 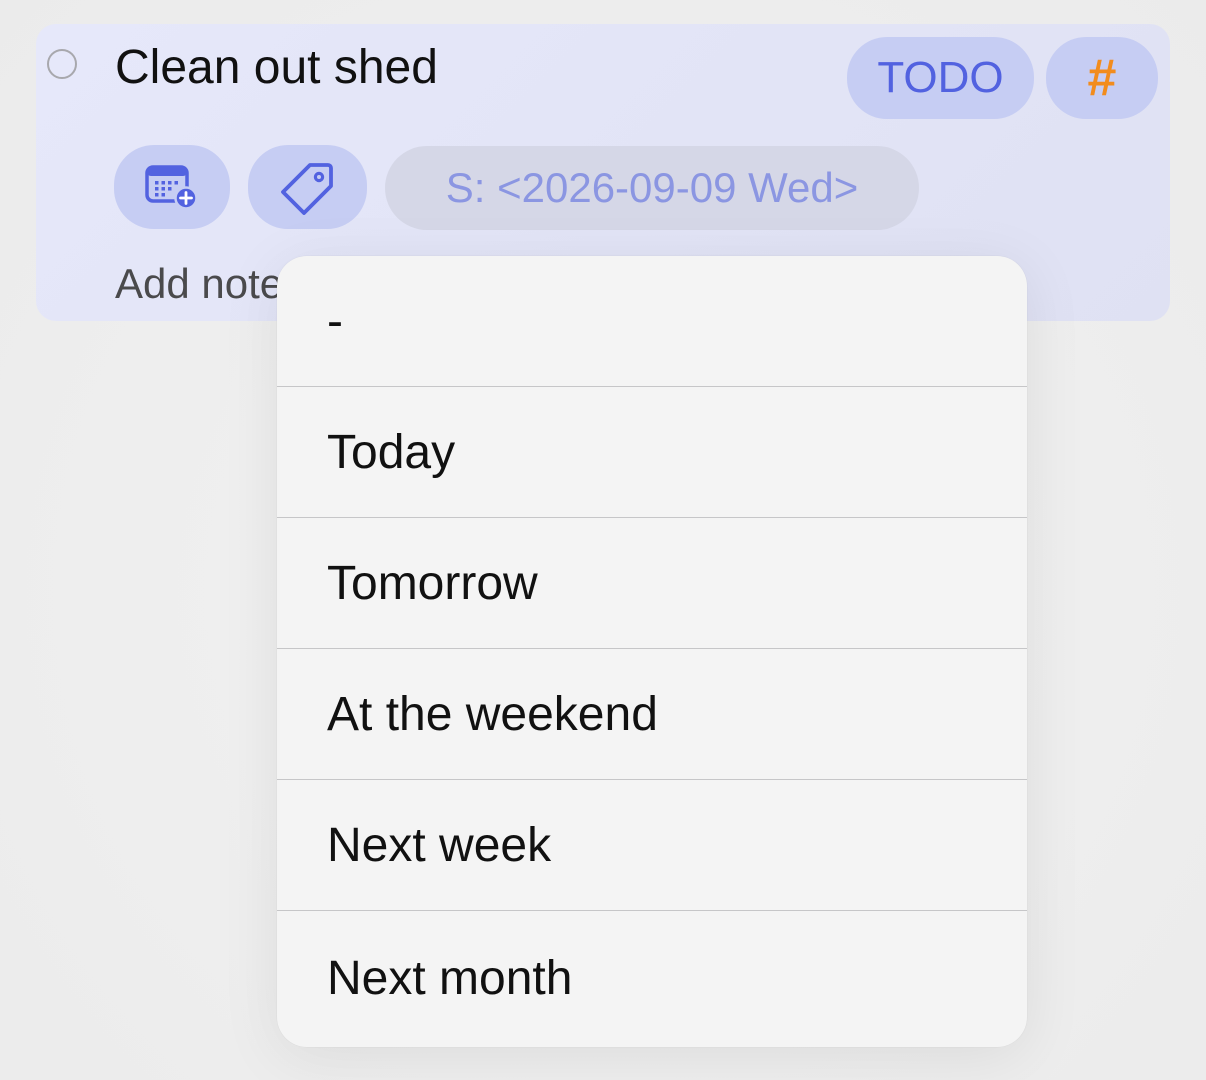 What do you see at coordinates (652, 452) in the screenshot?
I see `menu-item-today: Today` at bounding box center [652, 452].